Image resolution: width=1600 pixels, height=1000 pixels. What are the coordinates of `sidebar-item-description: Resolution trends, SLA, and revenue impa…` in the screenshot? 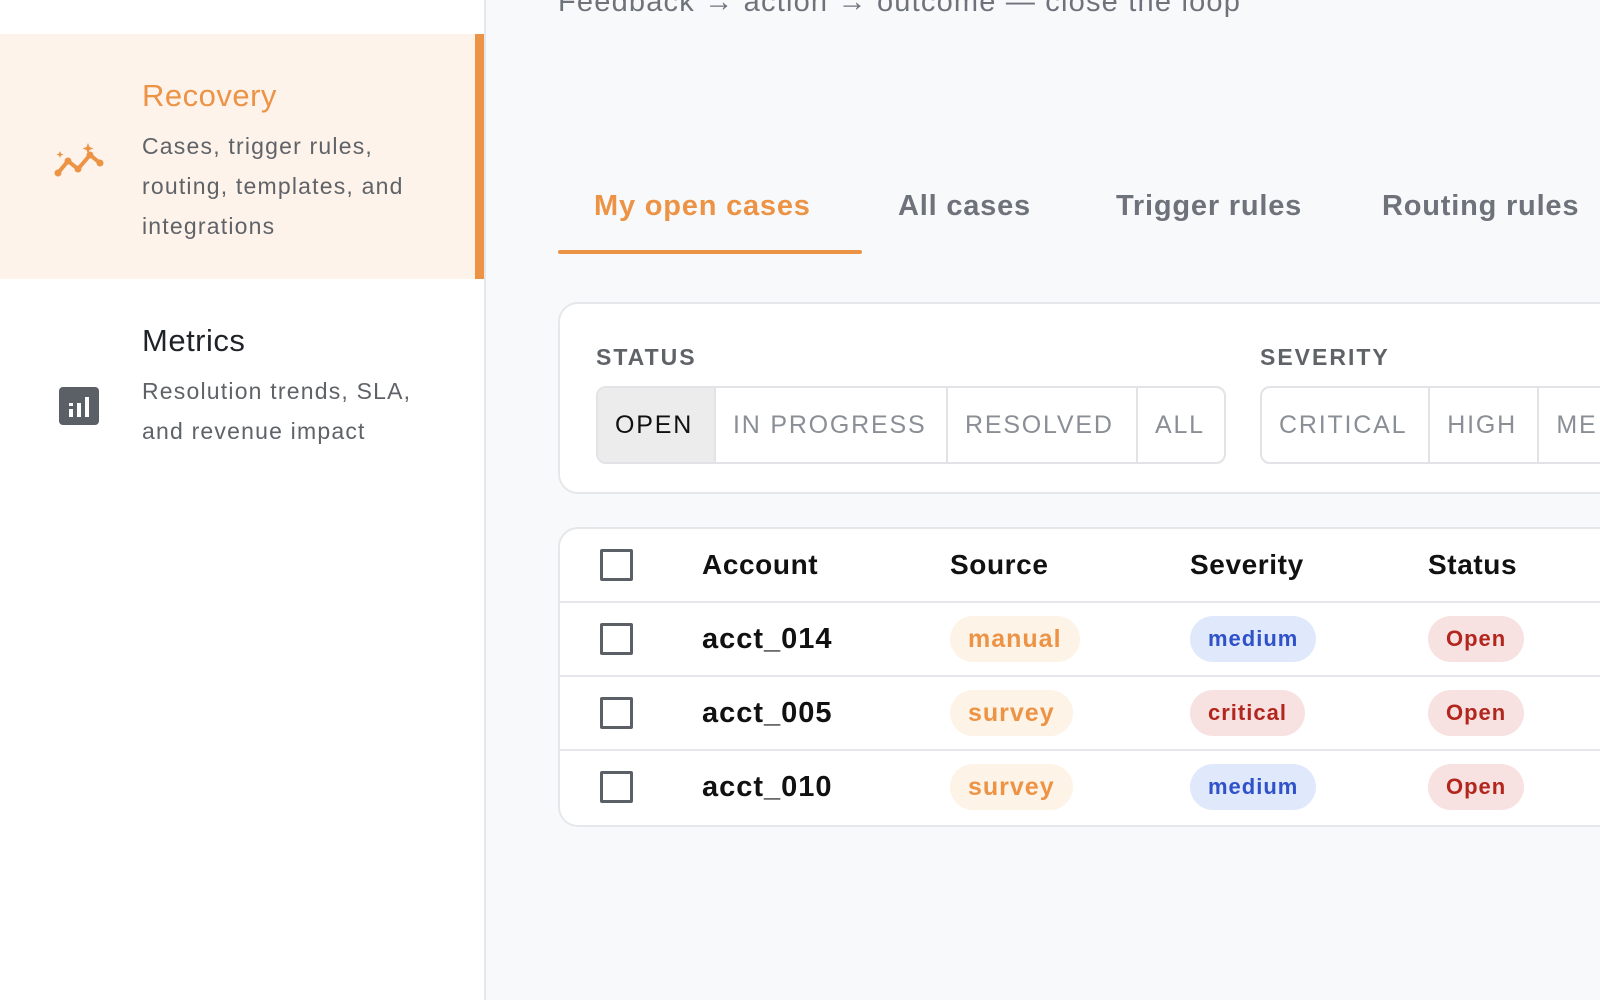 It's located at (277, 411).